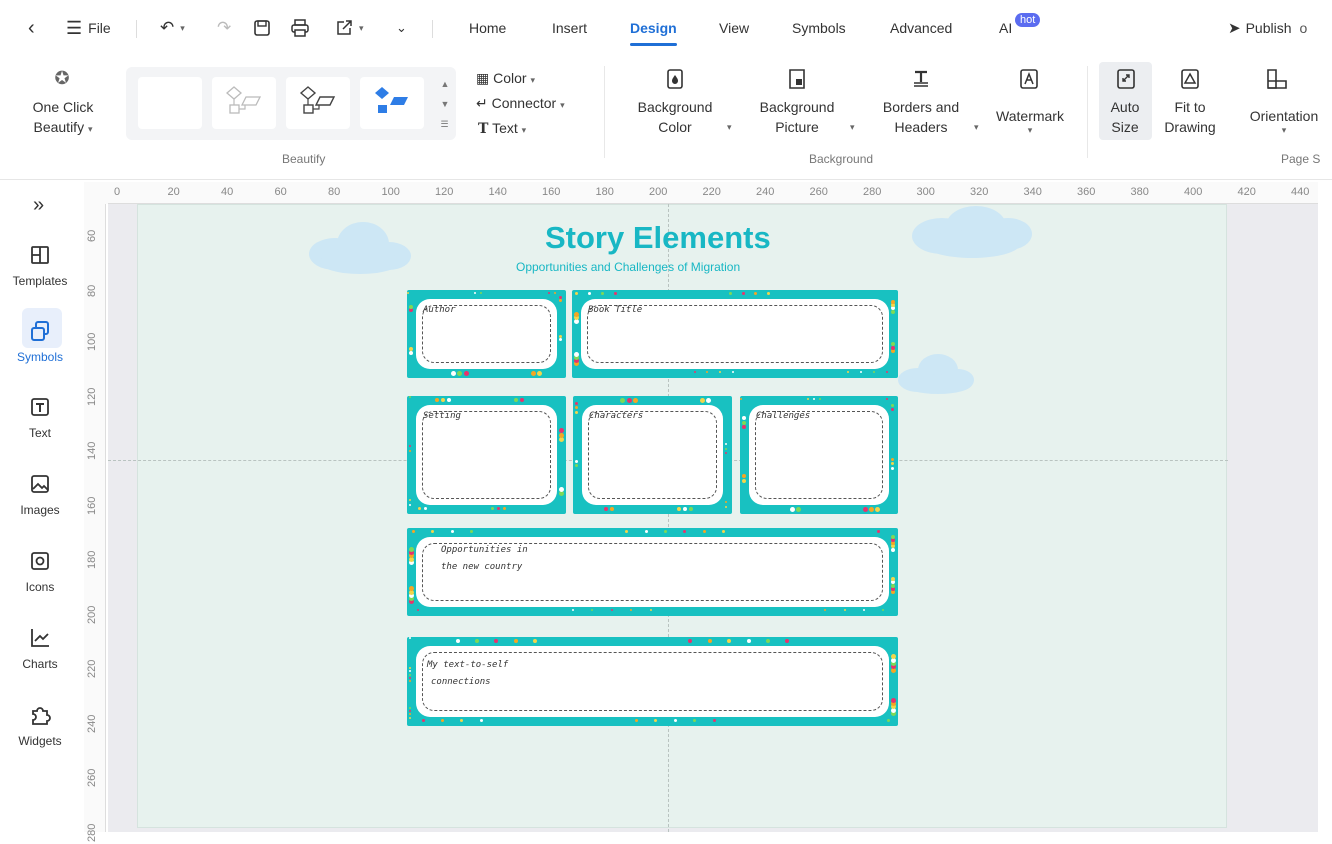  What do you see at coordinates (652, 681) in the screenshot?
I see `connections-card: My text-to-self connections` at bounding box center [652, 681].